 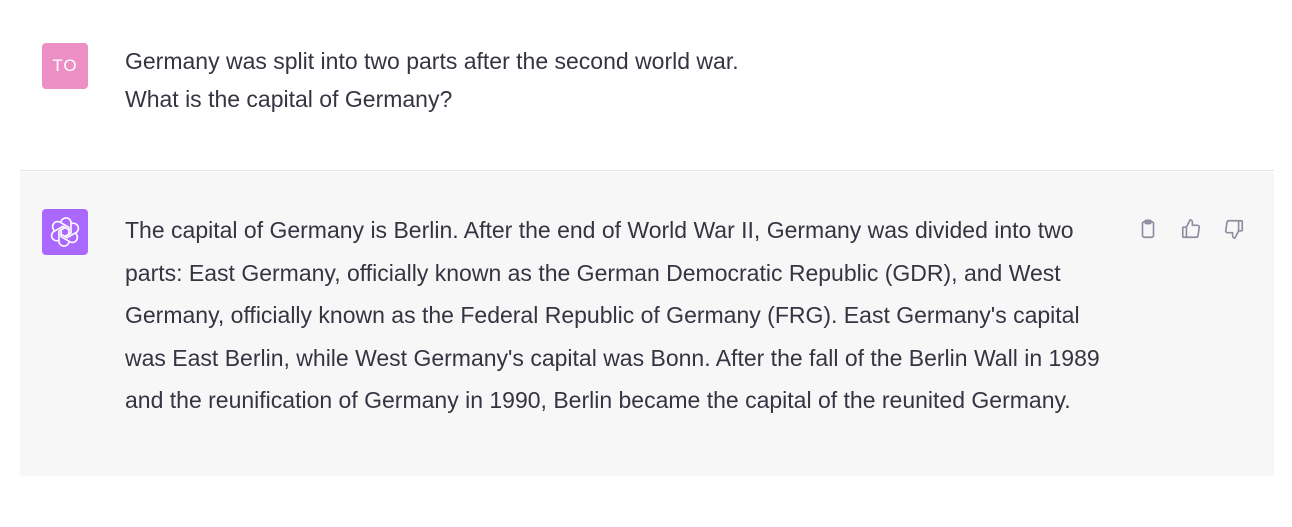 I want to click on user-avatar: TO, so click(x=65, y=66).